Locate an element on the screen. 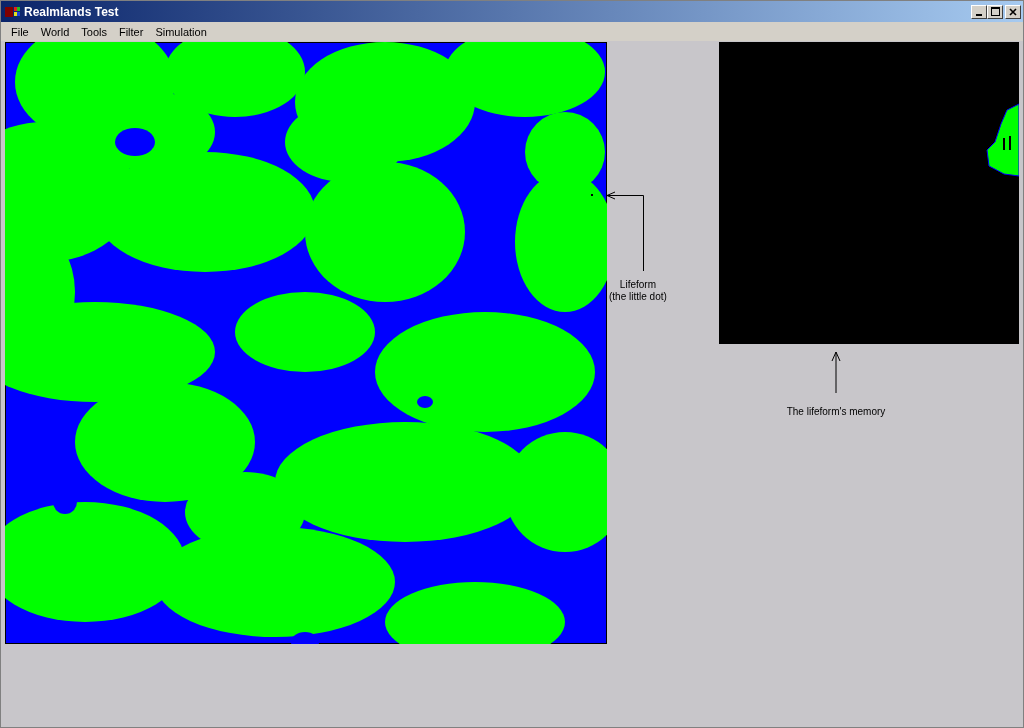 The height and width of the screenshot is (728, 1024). maximize-icon is located at coordinates (995, 11).